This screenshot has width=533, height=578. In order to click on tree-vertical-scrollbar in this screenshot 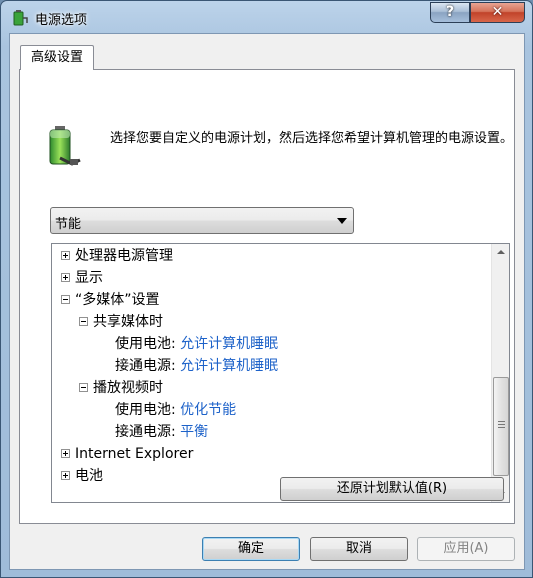, I will do `click(500, 373)`.